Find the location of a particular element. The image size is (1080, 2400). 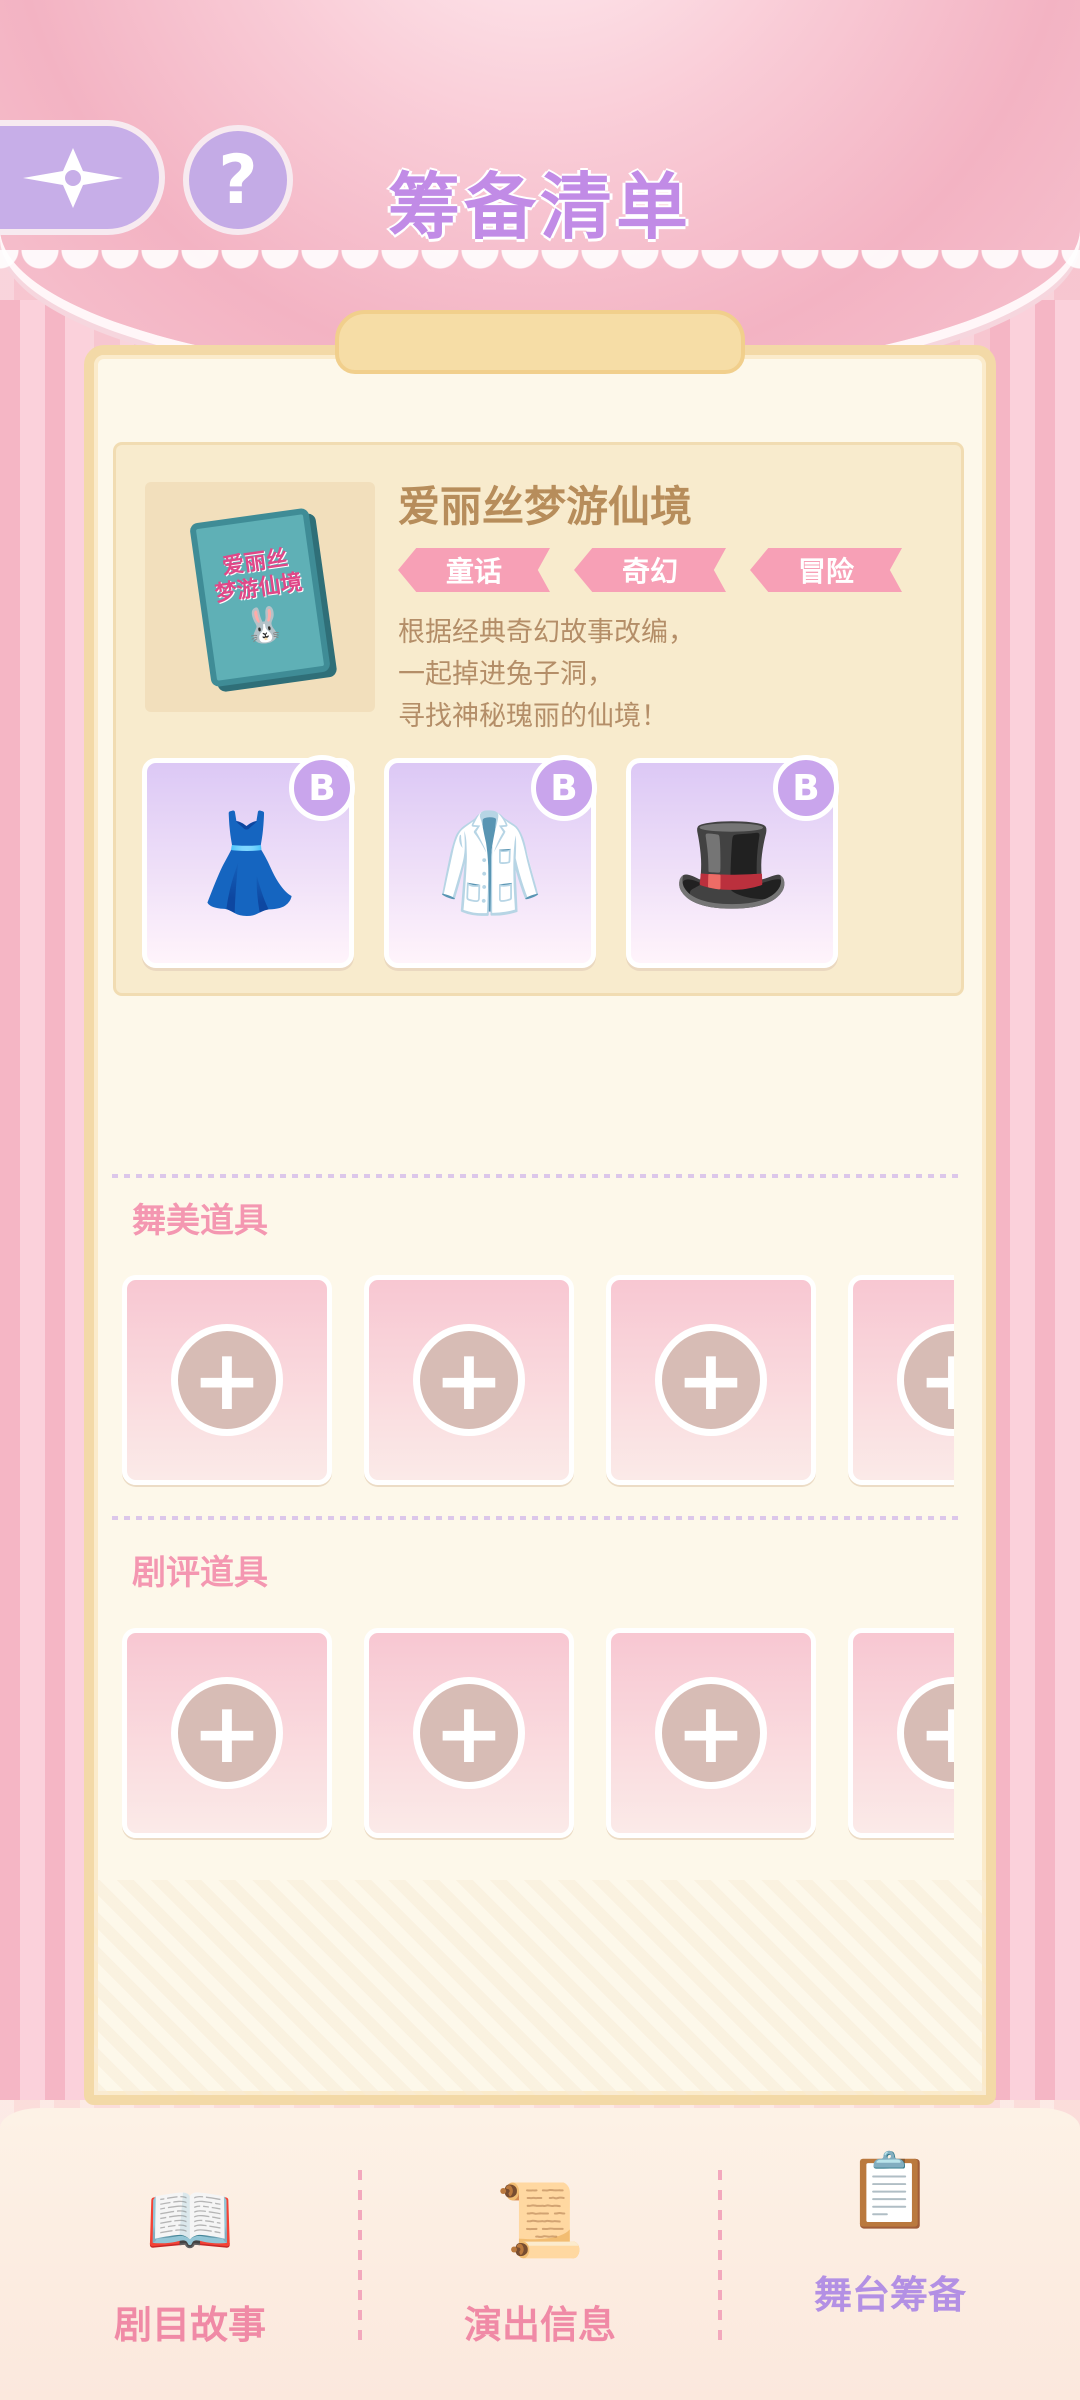

costume-item: 👗 B is located at coordinates (248, 861).